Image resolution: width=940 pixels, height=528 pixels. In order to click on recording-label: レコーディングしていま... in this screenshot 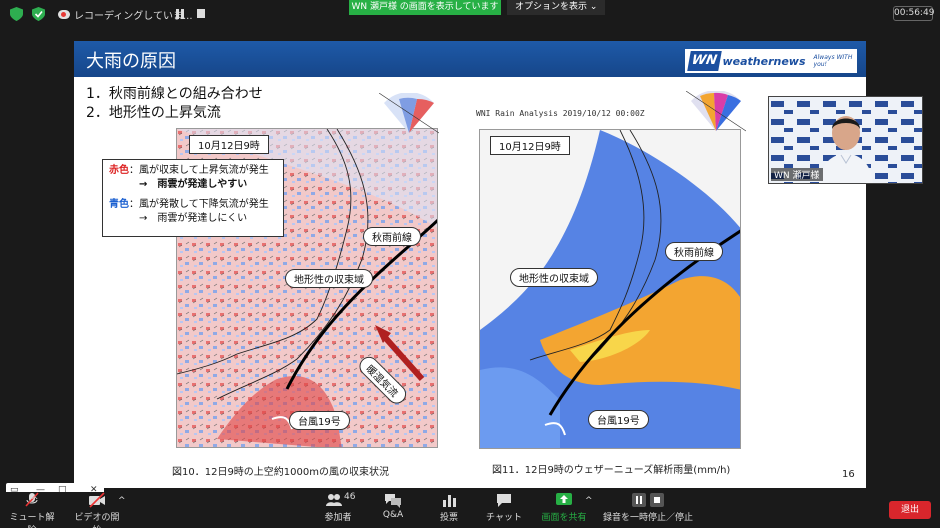, I will do `click(133, 16)`.